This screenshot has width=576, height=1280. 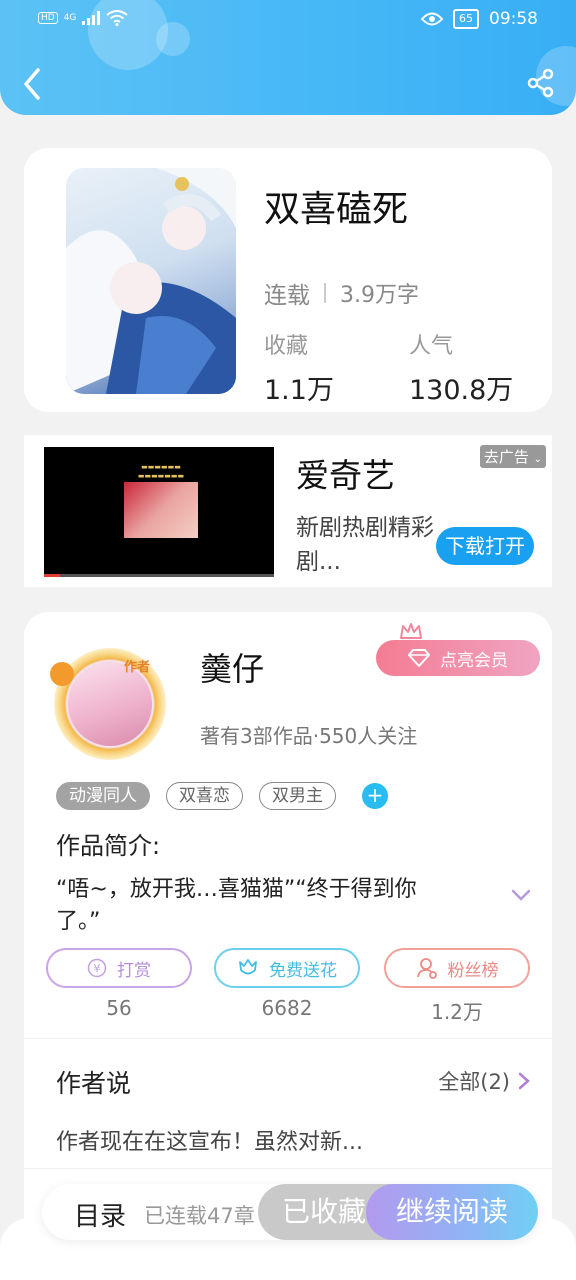 I want to click on reward-button: ¥ 打赏, so click(x=119, y=968).